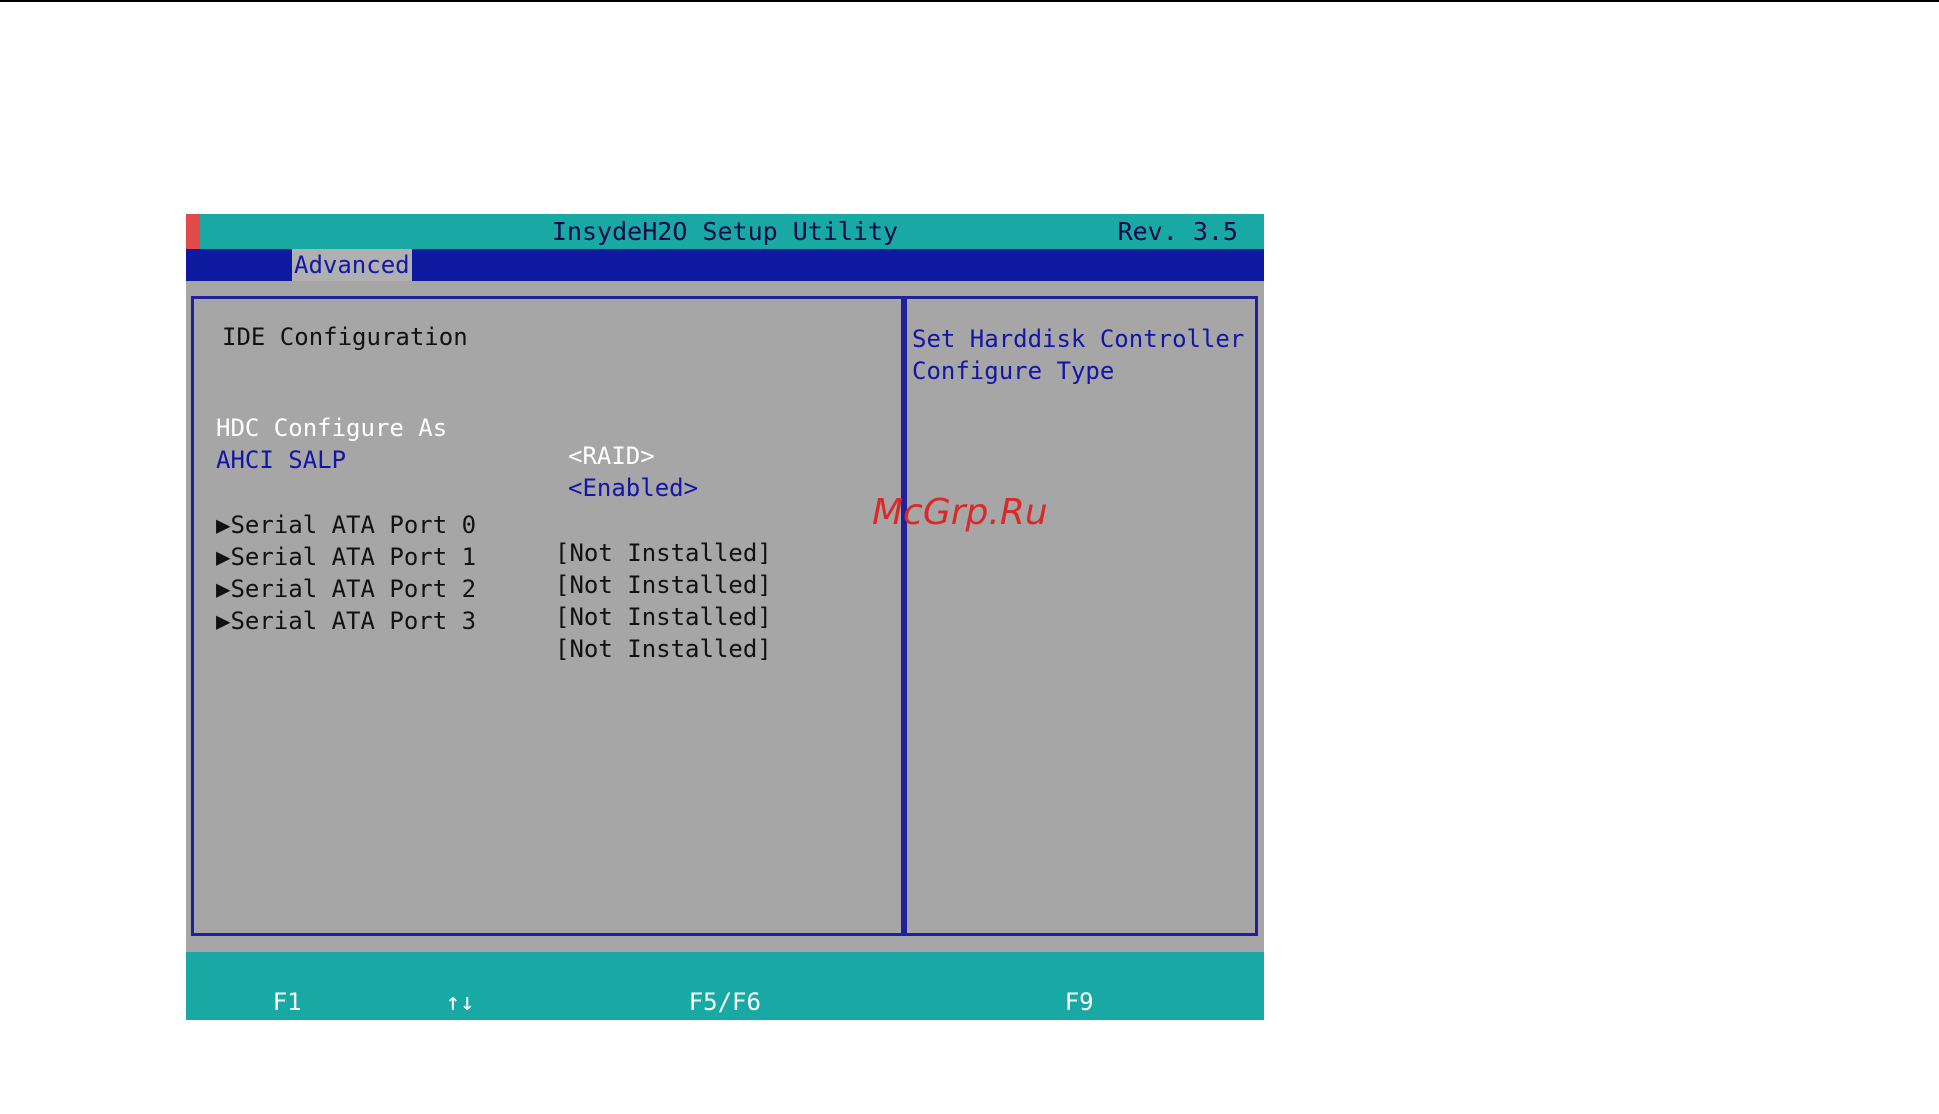  Describe the element at coordinates (281, 460) in the screenshot. I see `setting-label: AHCI SALP` at that location.